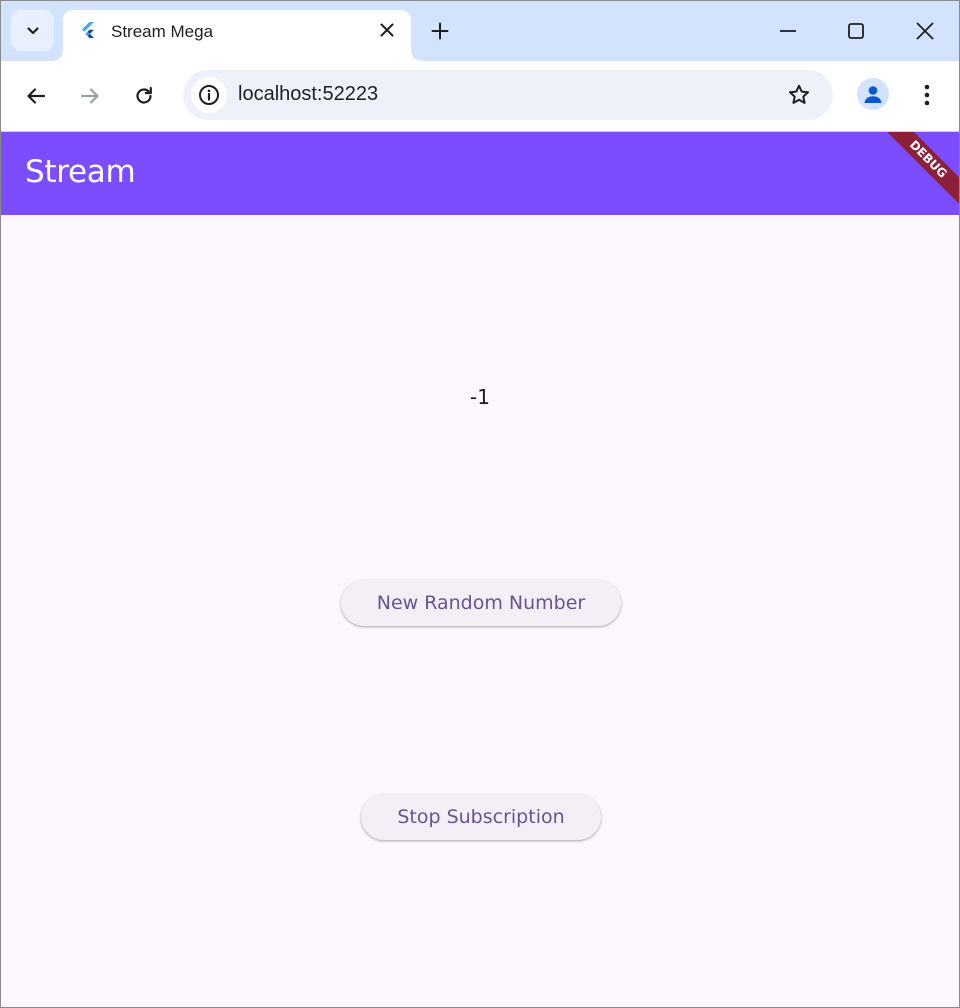 The height and width of the screenshot is (1008, 960). What do you see at coordinates (481, 603) in the screenshot?
I see `new-random-number-button: New Random Number` at bounding box center [481, 603].